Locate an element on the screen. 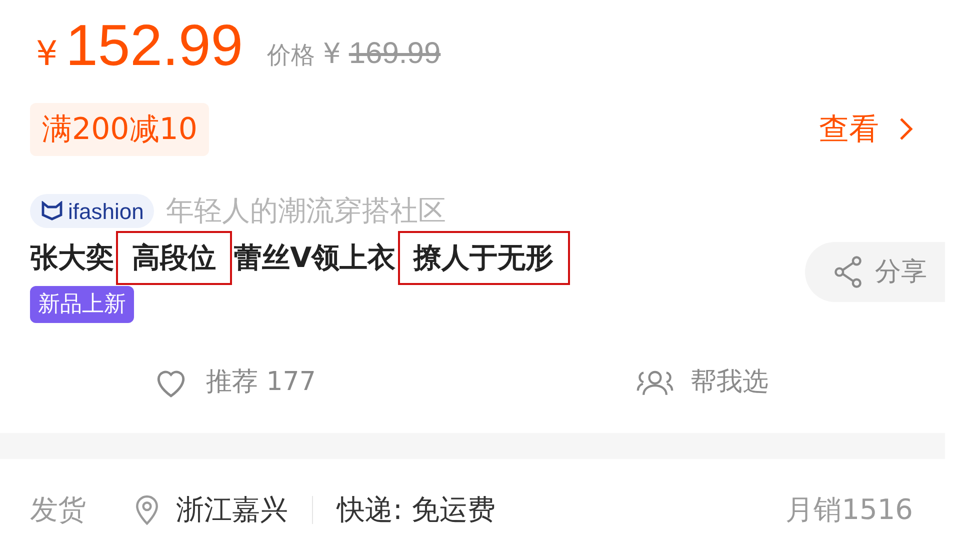 Image resolution: width=953 pixels, height=556 pixels. recommend-button: 推荐 177 is located at coordinates (234, 382).